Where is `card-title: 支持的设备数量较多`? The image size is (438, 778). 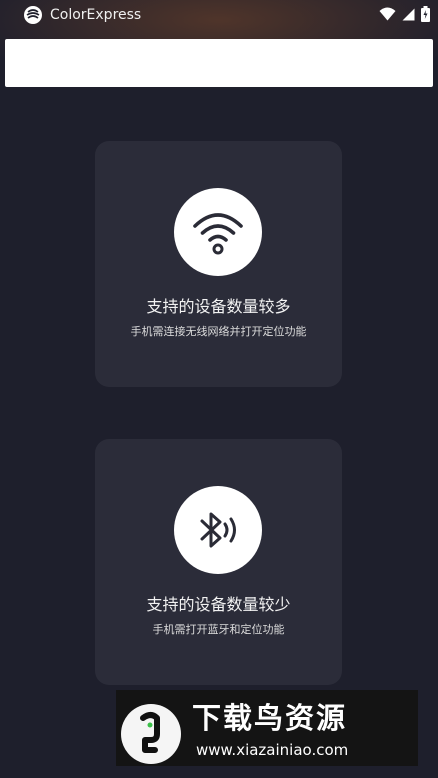 card-title: 支持的设备数量较多 is located at coordinates (218, 306).